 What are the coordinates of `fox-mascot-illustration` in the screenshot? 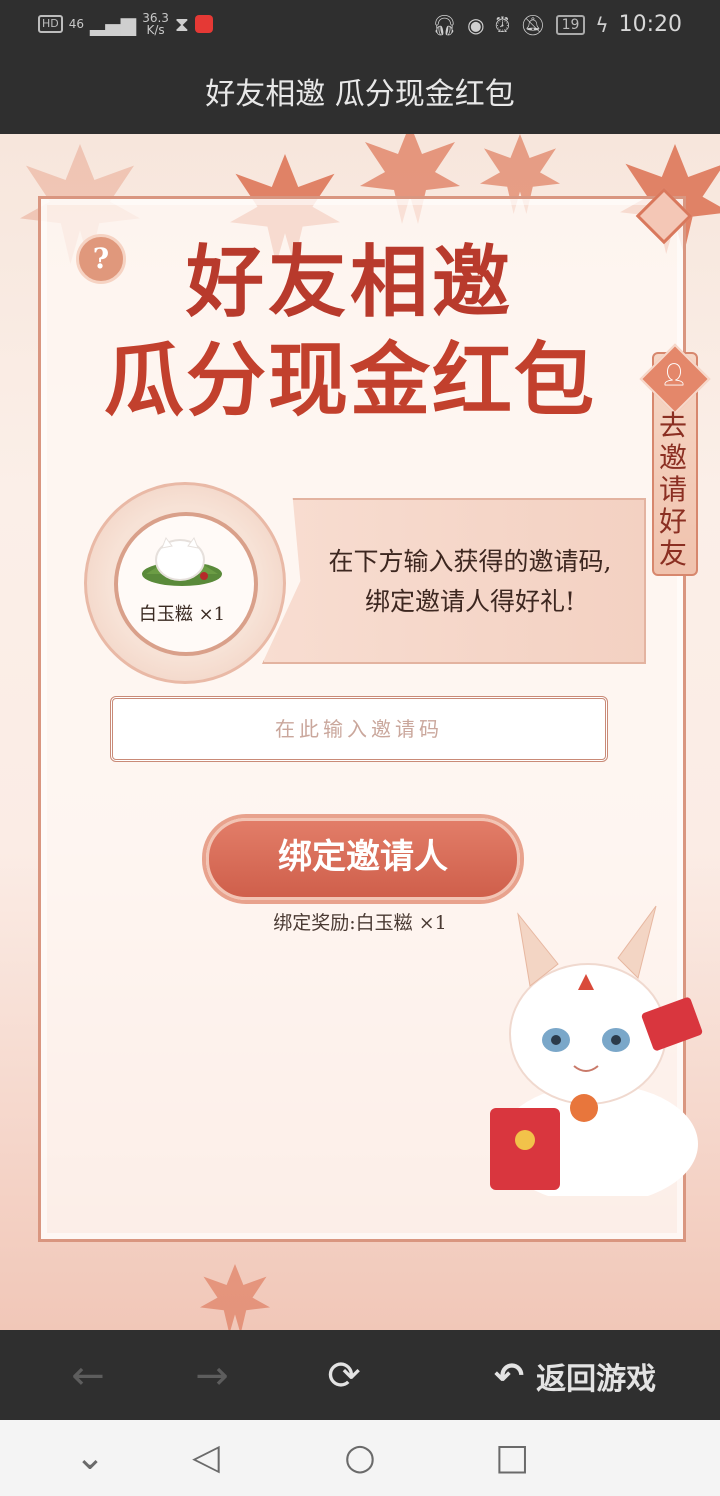 It's located at (596, 1050).